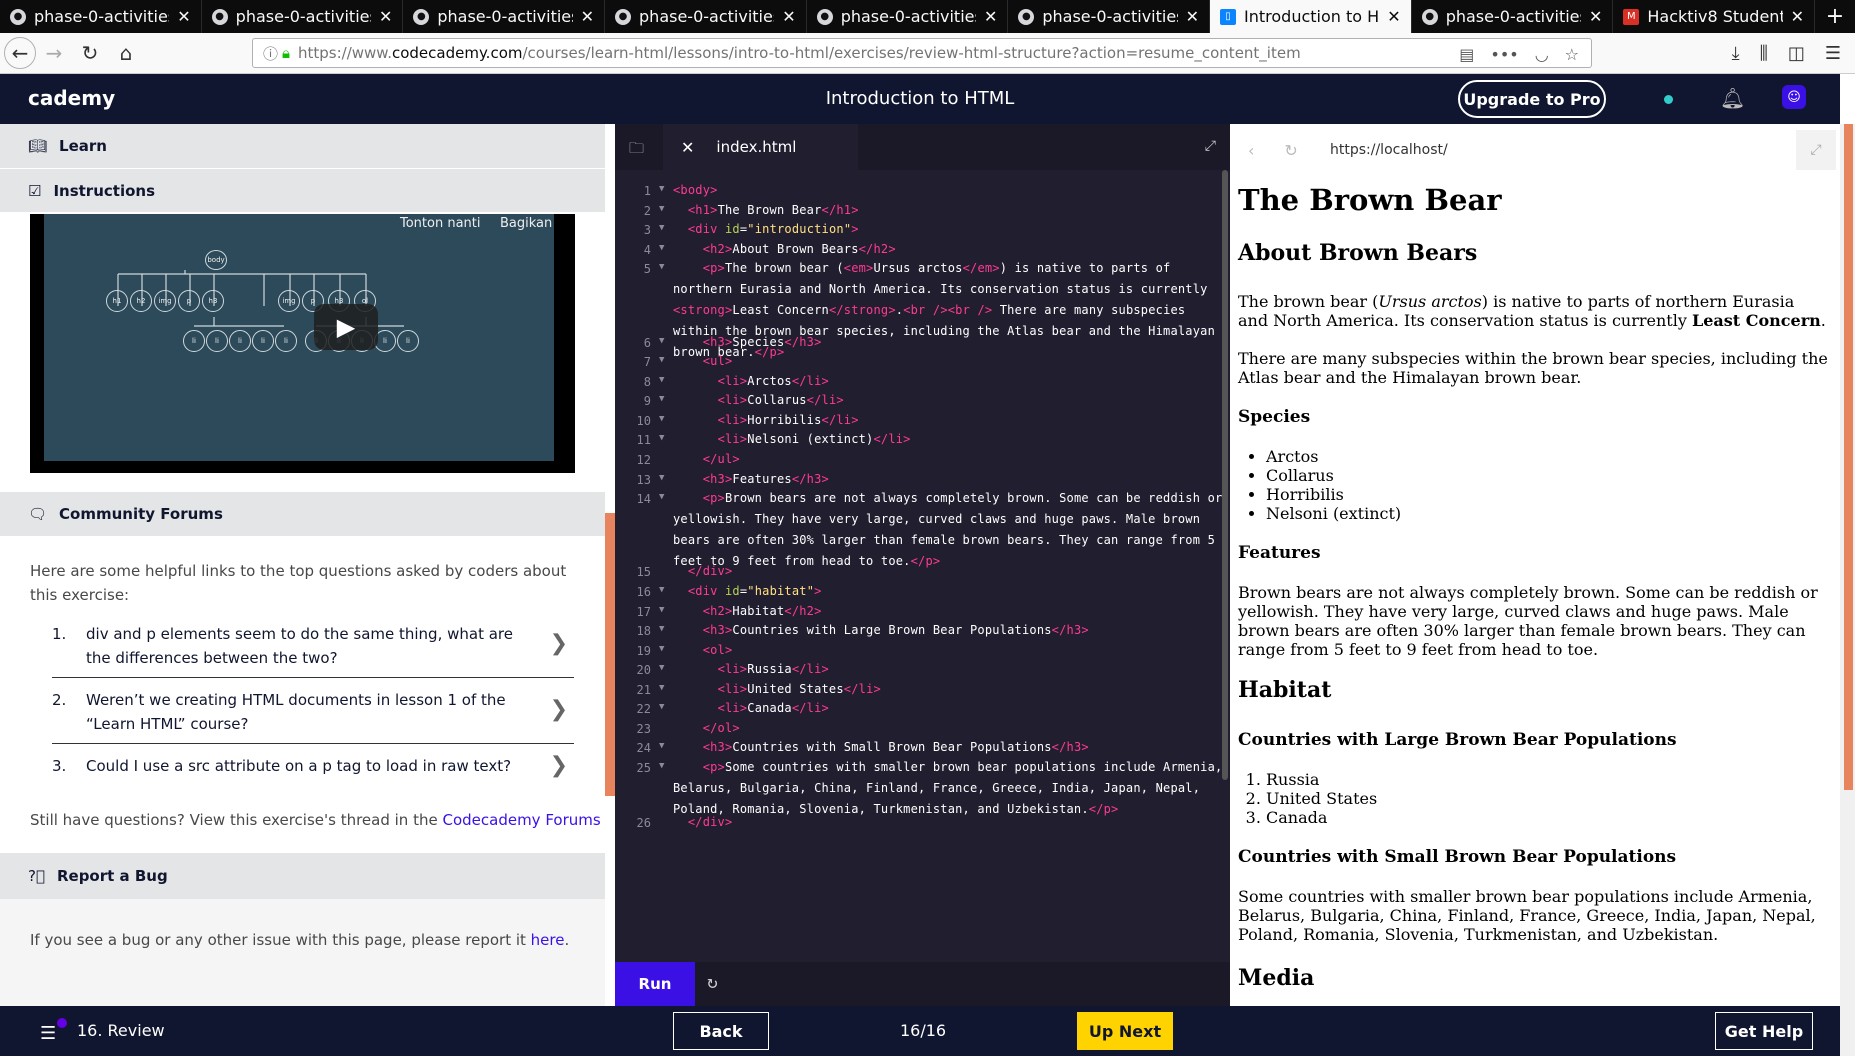  Describe the element at coordinates (1732, 98) in the screenshot. I see `bell-icon: 🔔︎` at that location.